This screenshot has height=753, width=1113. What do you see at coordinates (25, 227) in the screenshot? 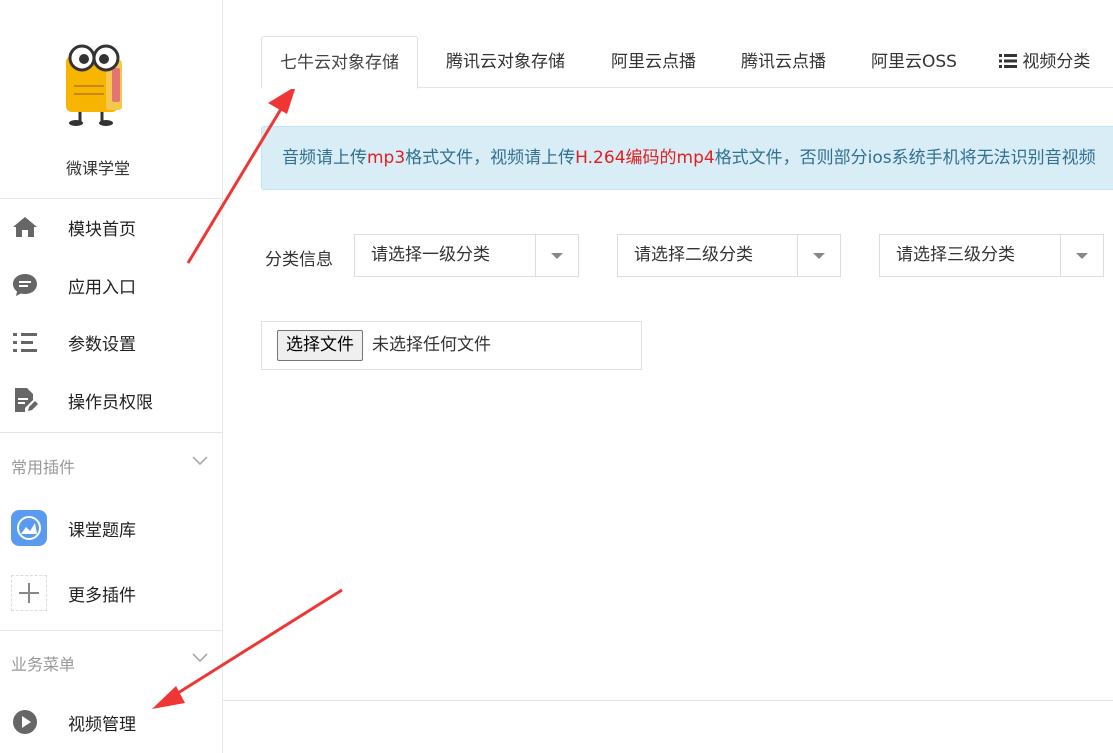
I see `home-icon` at bounding box center [25, 227].